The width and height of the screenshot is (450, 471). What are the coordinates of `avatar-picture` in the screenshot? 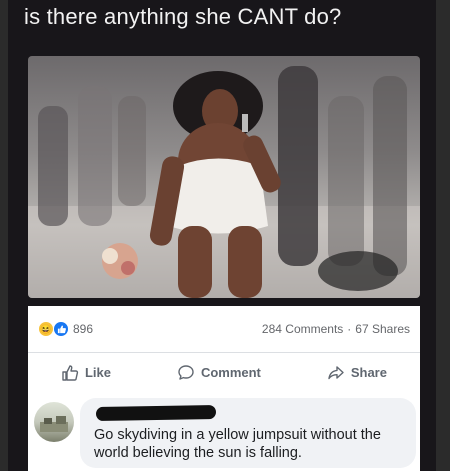 It's located at (54, 424).